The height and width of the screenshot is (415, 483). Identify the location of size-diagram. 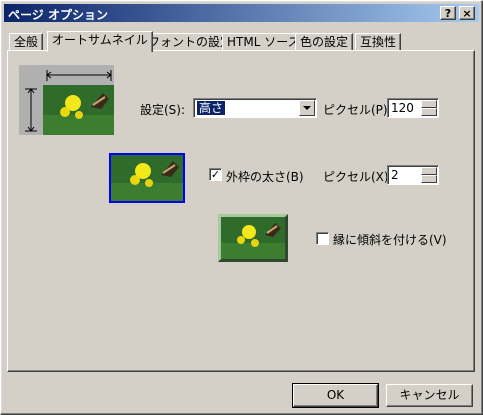
(66, 100).